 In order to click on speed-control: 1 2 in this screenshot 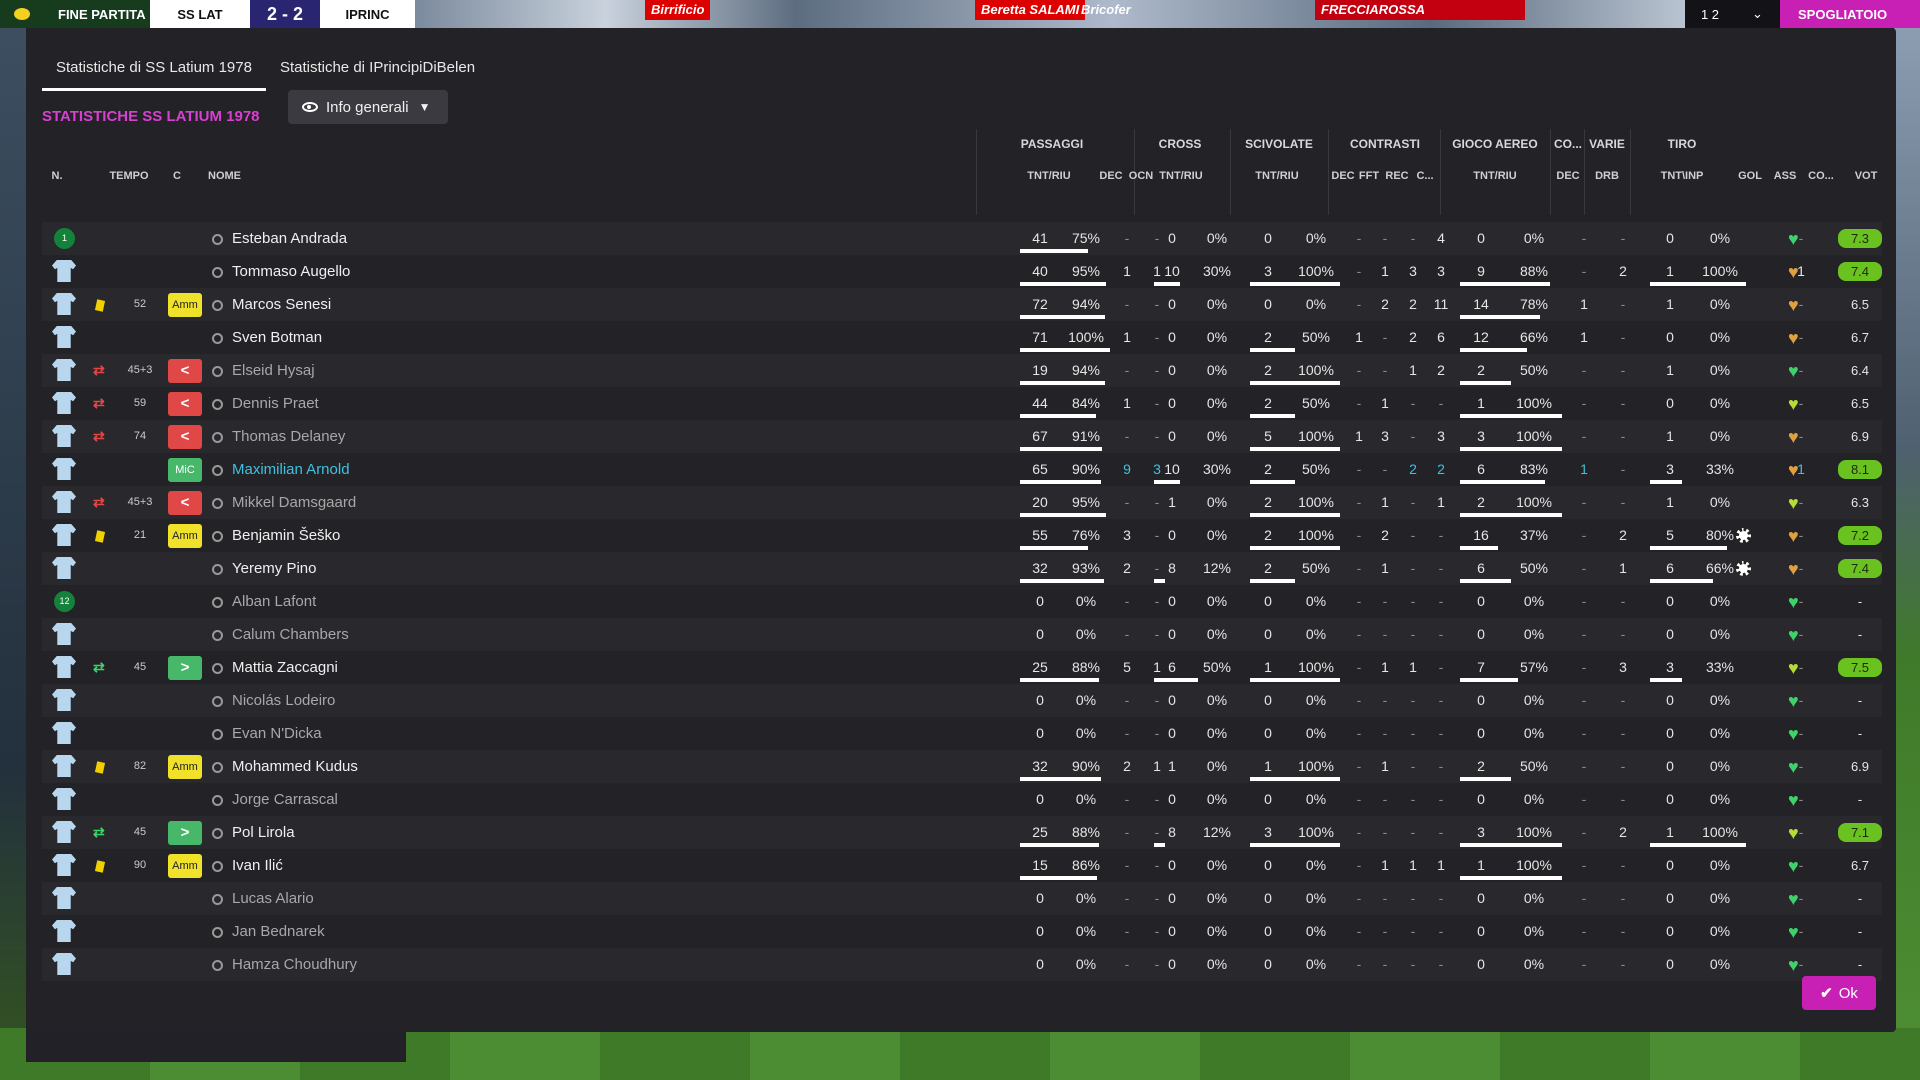, I will do `click(1710, 14)`.